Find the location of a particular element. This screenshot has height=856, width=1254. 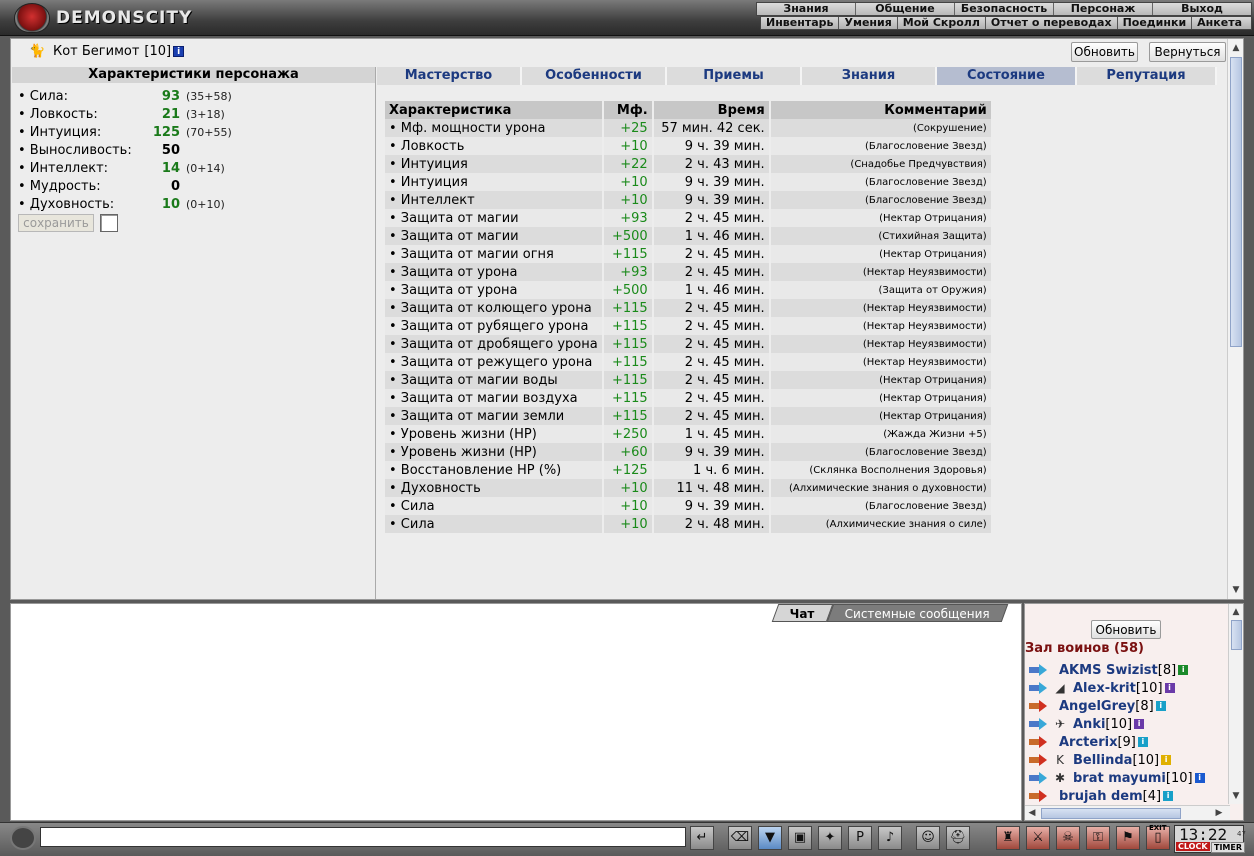

save-icon: ▣ is located at coordinates (800, 838).